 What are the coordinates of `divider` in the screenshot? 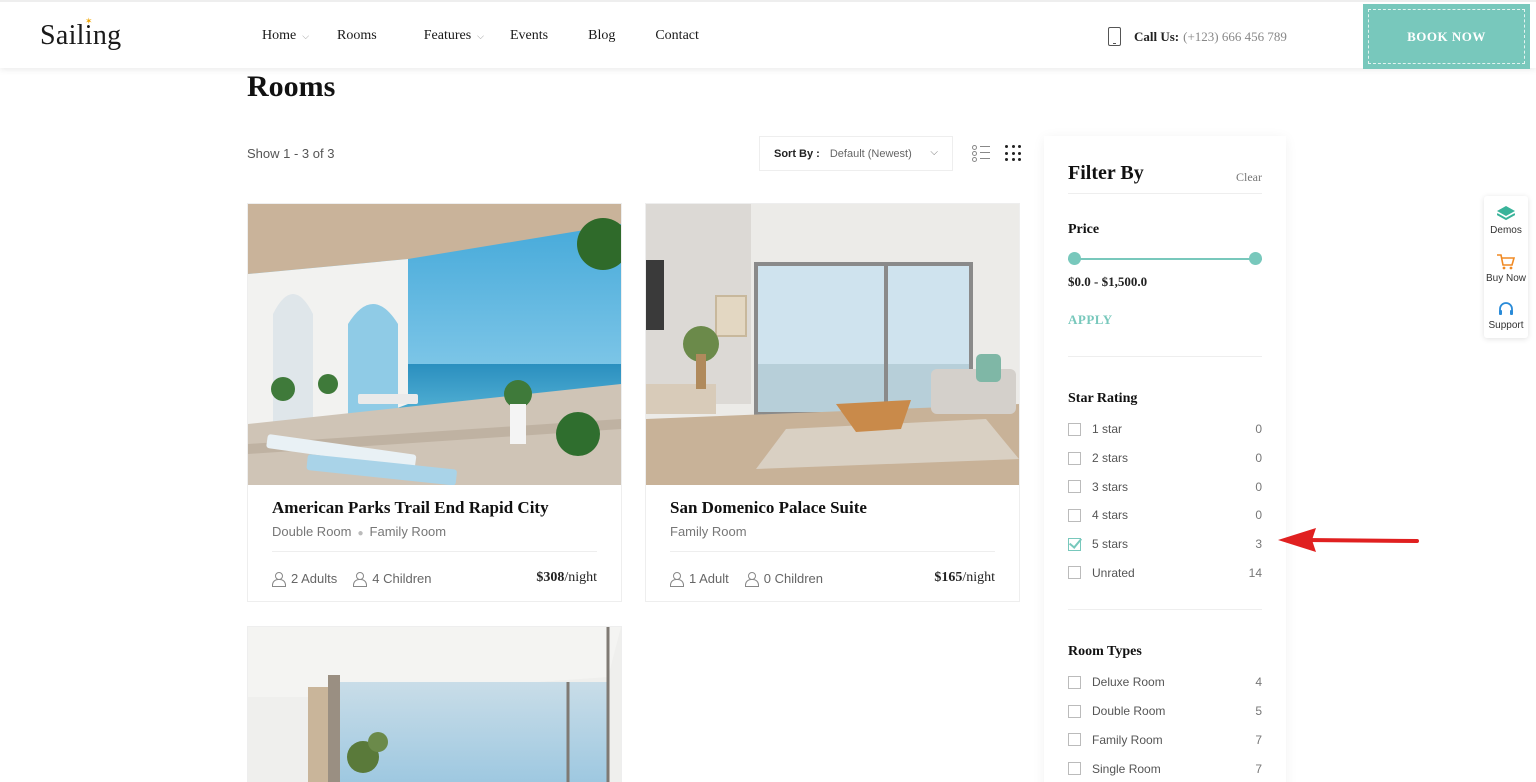 It's located at (1165, 356).